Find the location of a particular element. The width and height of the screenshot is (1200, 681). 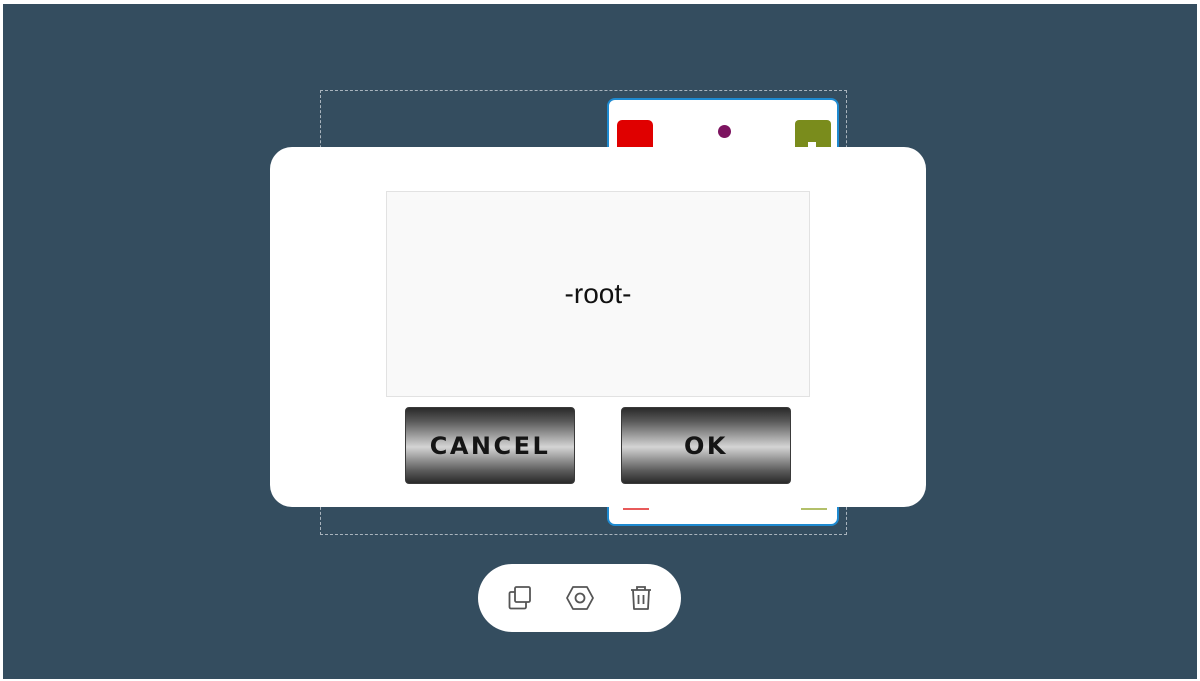

settings-icon is located at coordinates (580, 598).